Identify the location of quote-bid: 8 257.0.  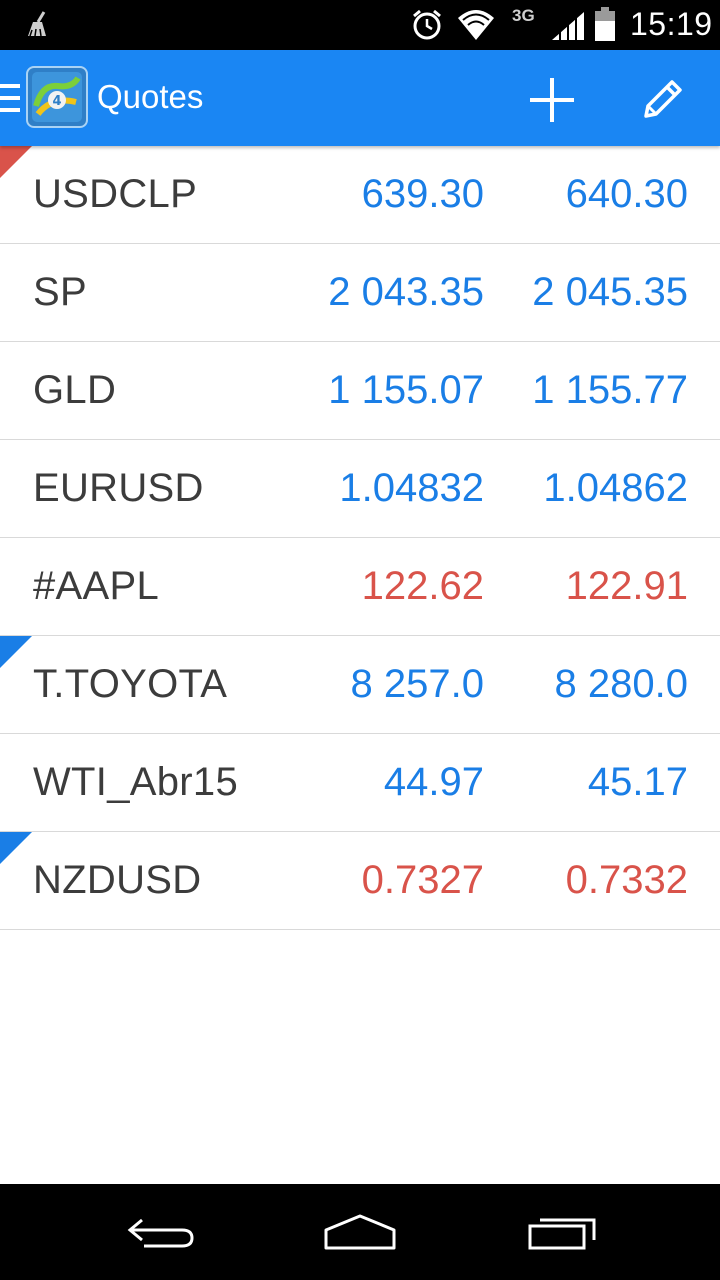
(417, 684).